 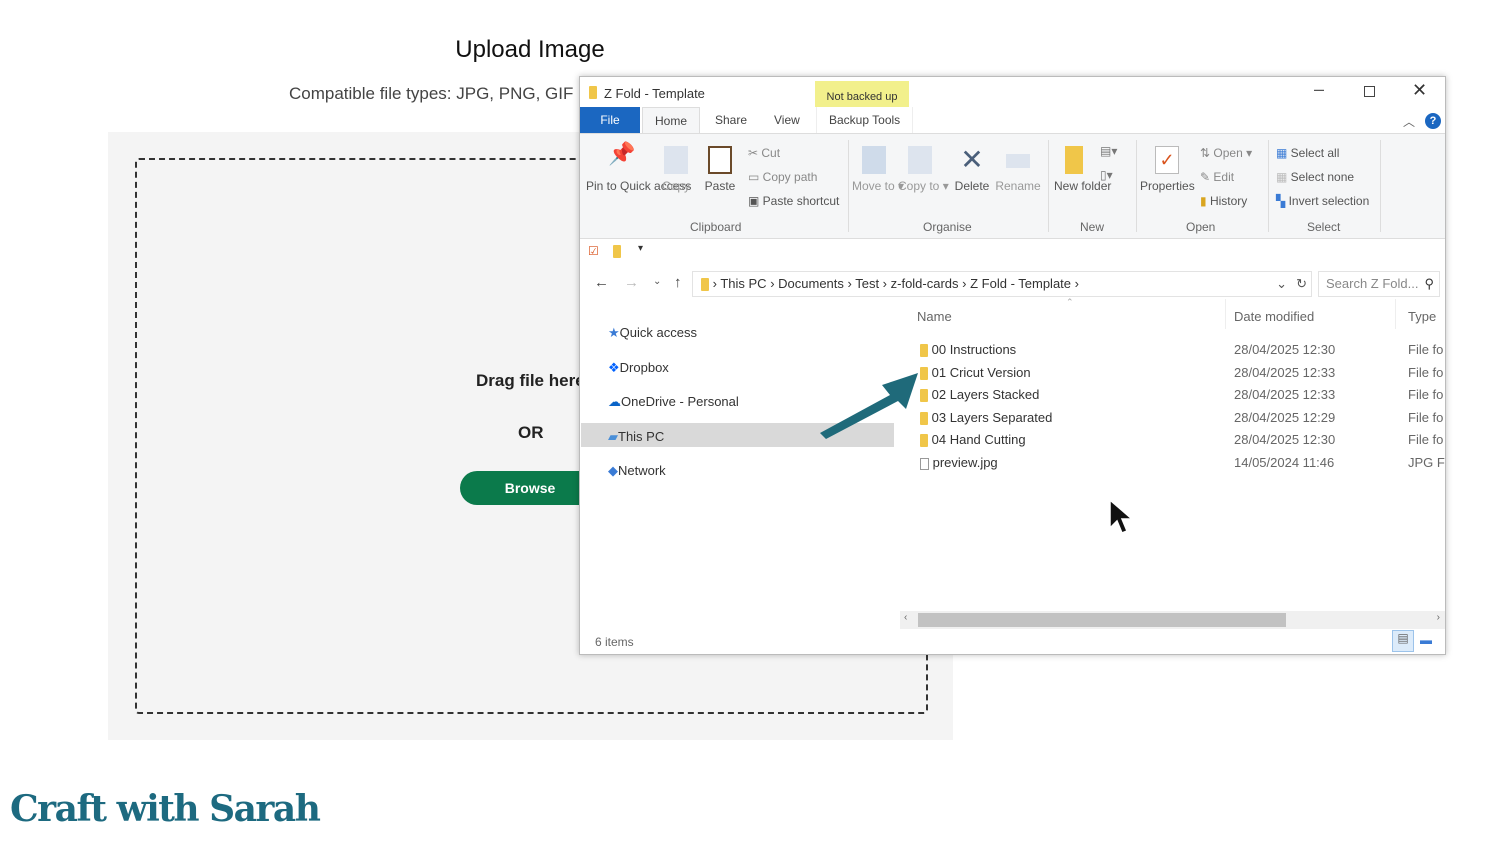 What do you see at coordinates (1274, 316) in the screenshot?
I see `column-date: Date modified` at bounding box center [1274, 316].